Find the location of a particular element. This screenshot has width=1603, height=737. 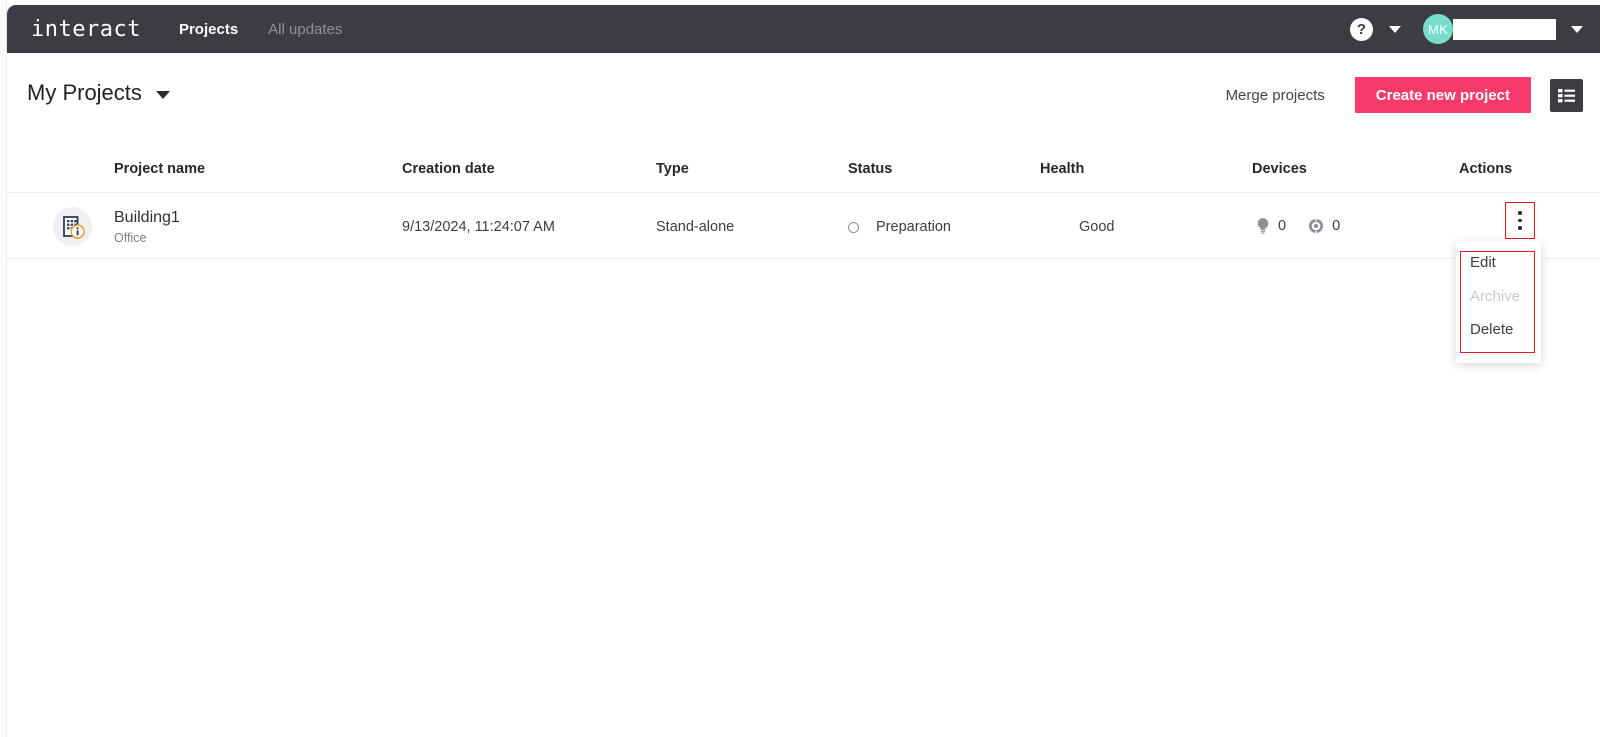

help-circle-icon: ? is located at coordinates (1361, 29).